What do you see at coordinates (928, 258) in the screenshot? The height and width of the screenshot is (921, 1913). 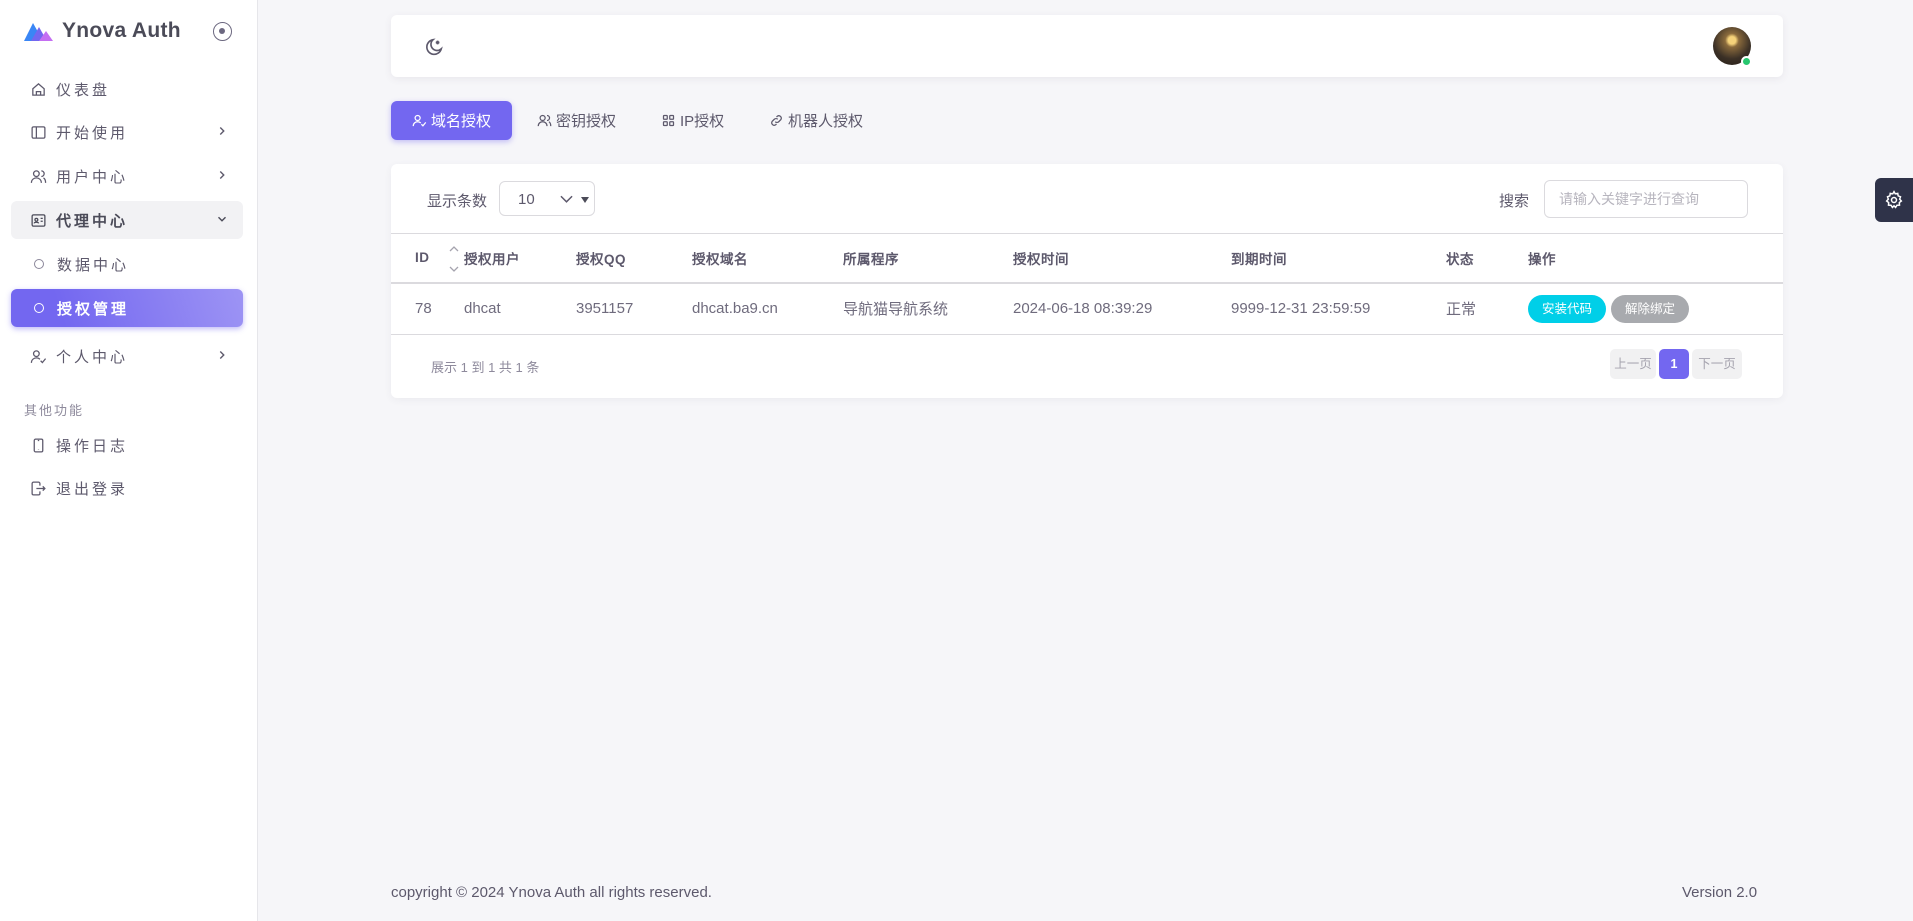 I see `column-header-program: 所属程序` at bounding box center [928, 258].